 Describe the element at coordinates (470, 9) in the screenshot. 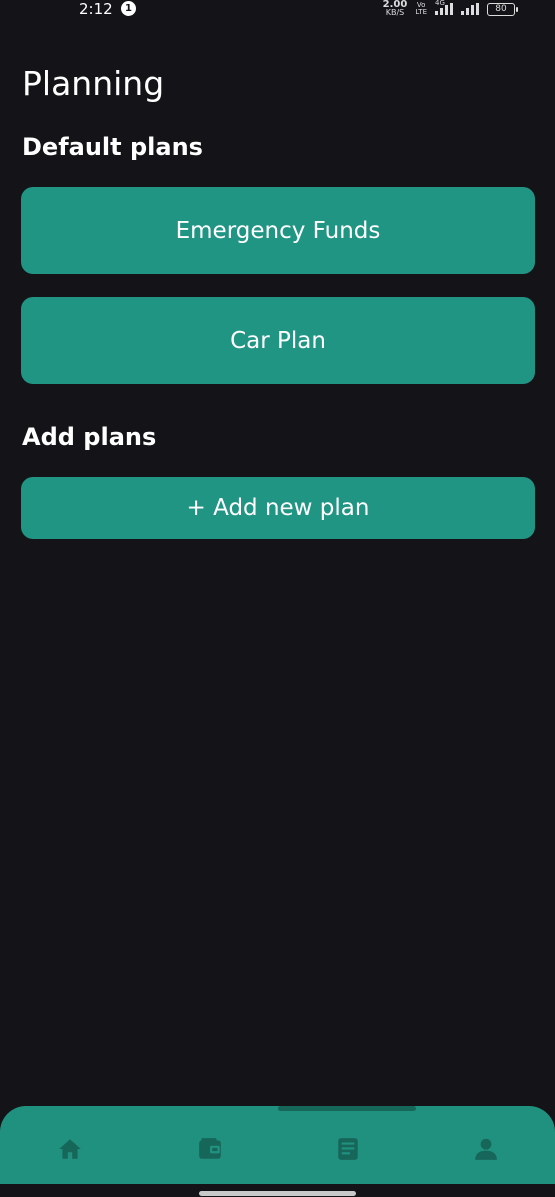

I see `signal-icon-secondary` at that location.